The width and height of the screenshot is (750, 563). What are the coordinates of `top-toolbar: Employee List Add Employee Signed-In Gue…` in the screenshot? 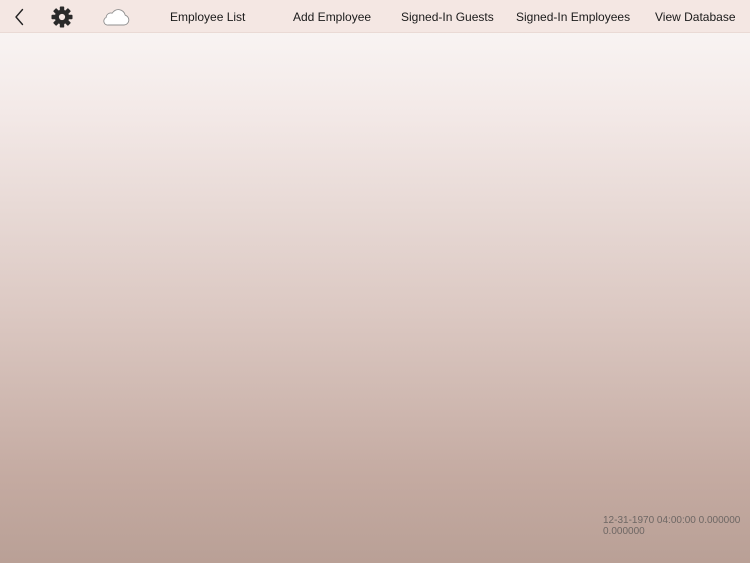 It's located at (375, 16).